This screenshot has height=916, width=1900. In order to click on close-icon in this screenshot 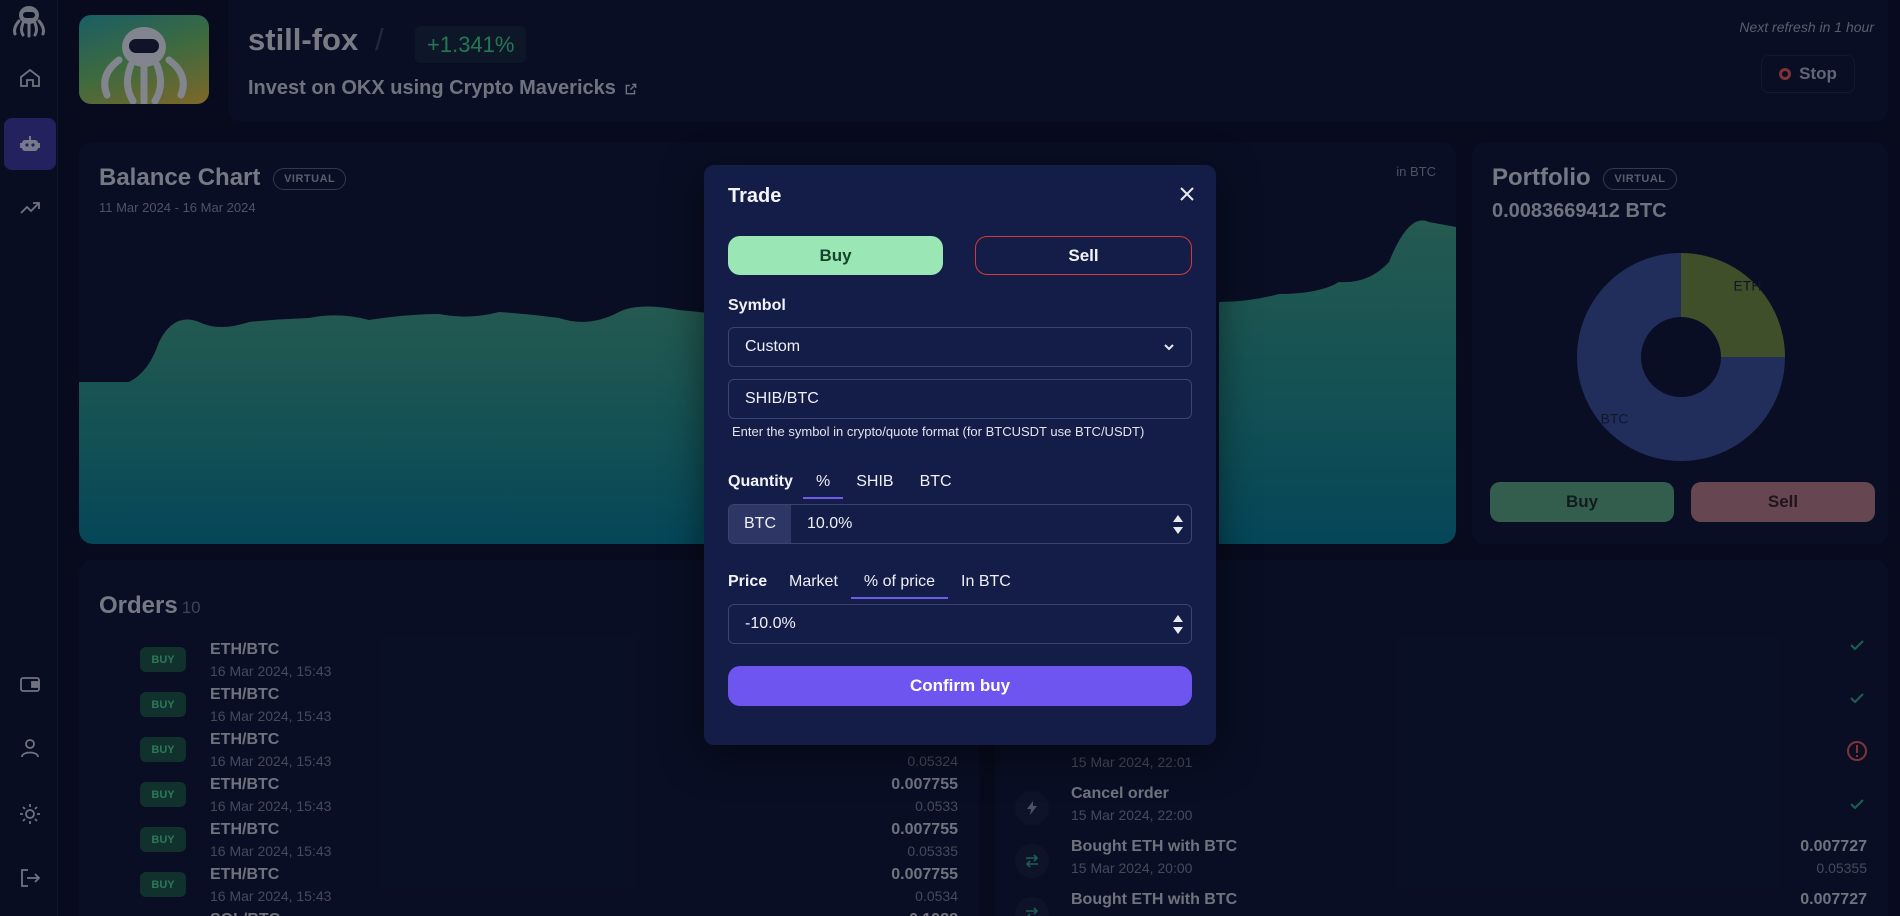, I will do `click(1187, 194)`.